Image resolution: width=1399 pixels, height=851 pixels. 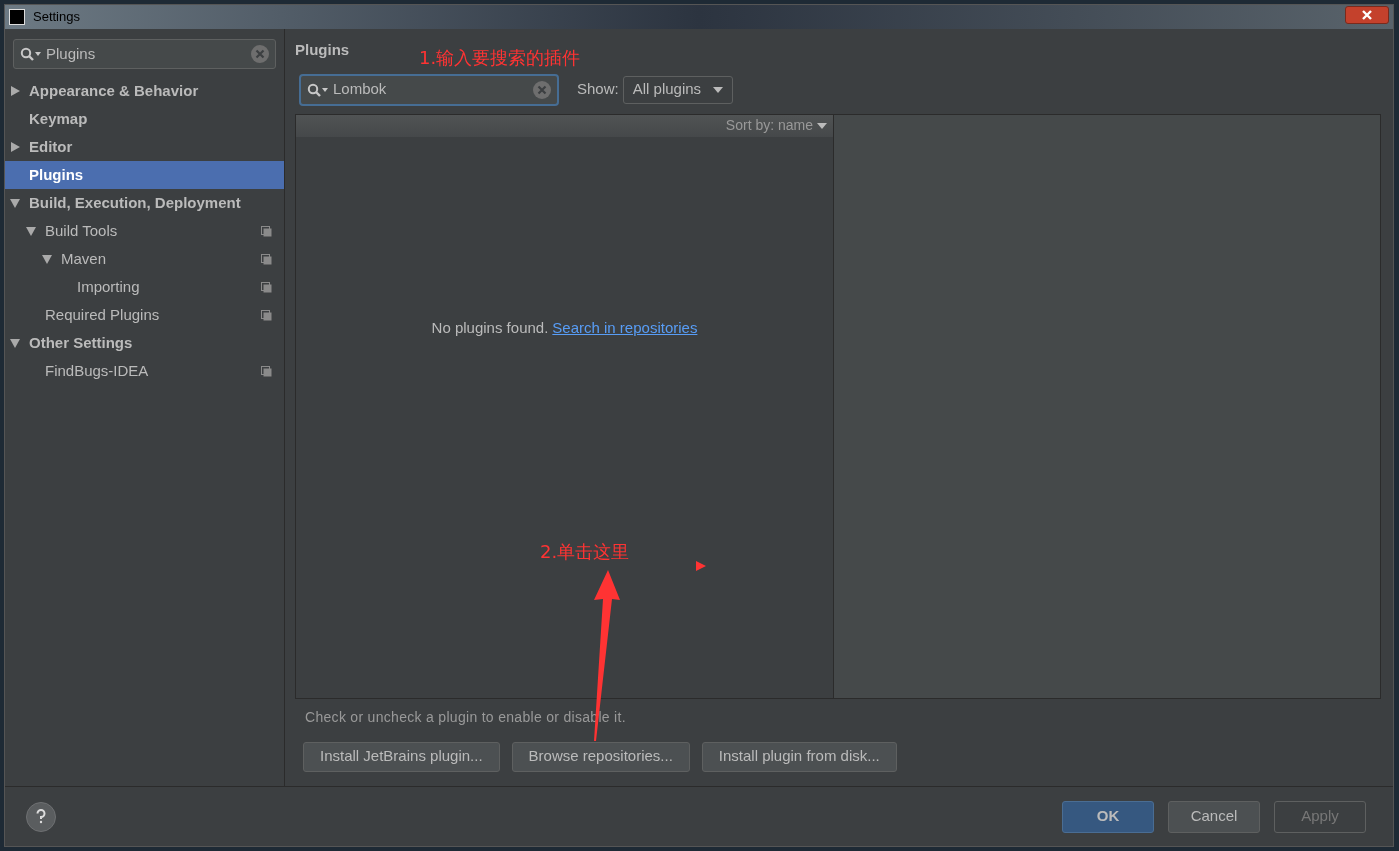 I want to click on tree-item: Importing, so click(x=144, y=287).